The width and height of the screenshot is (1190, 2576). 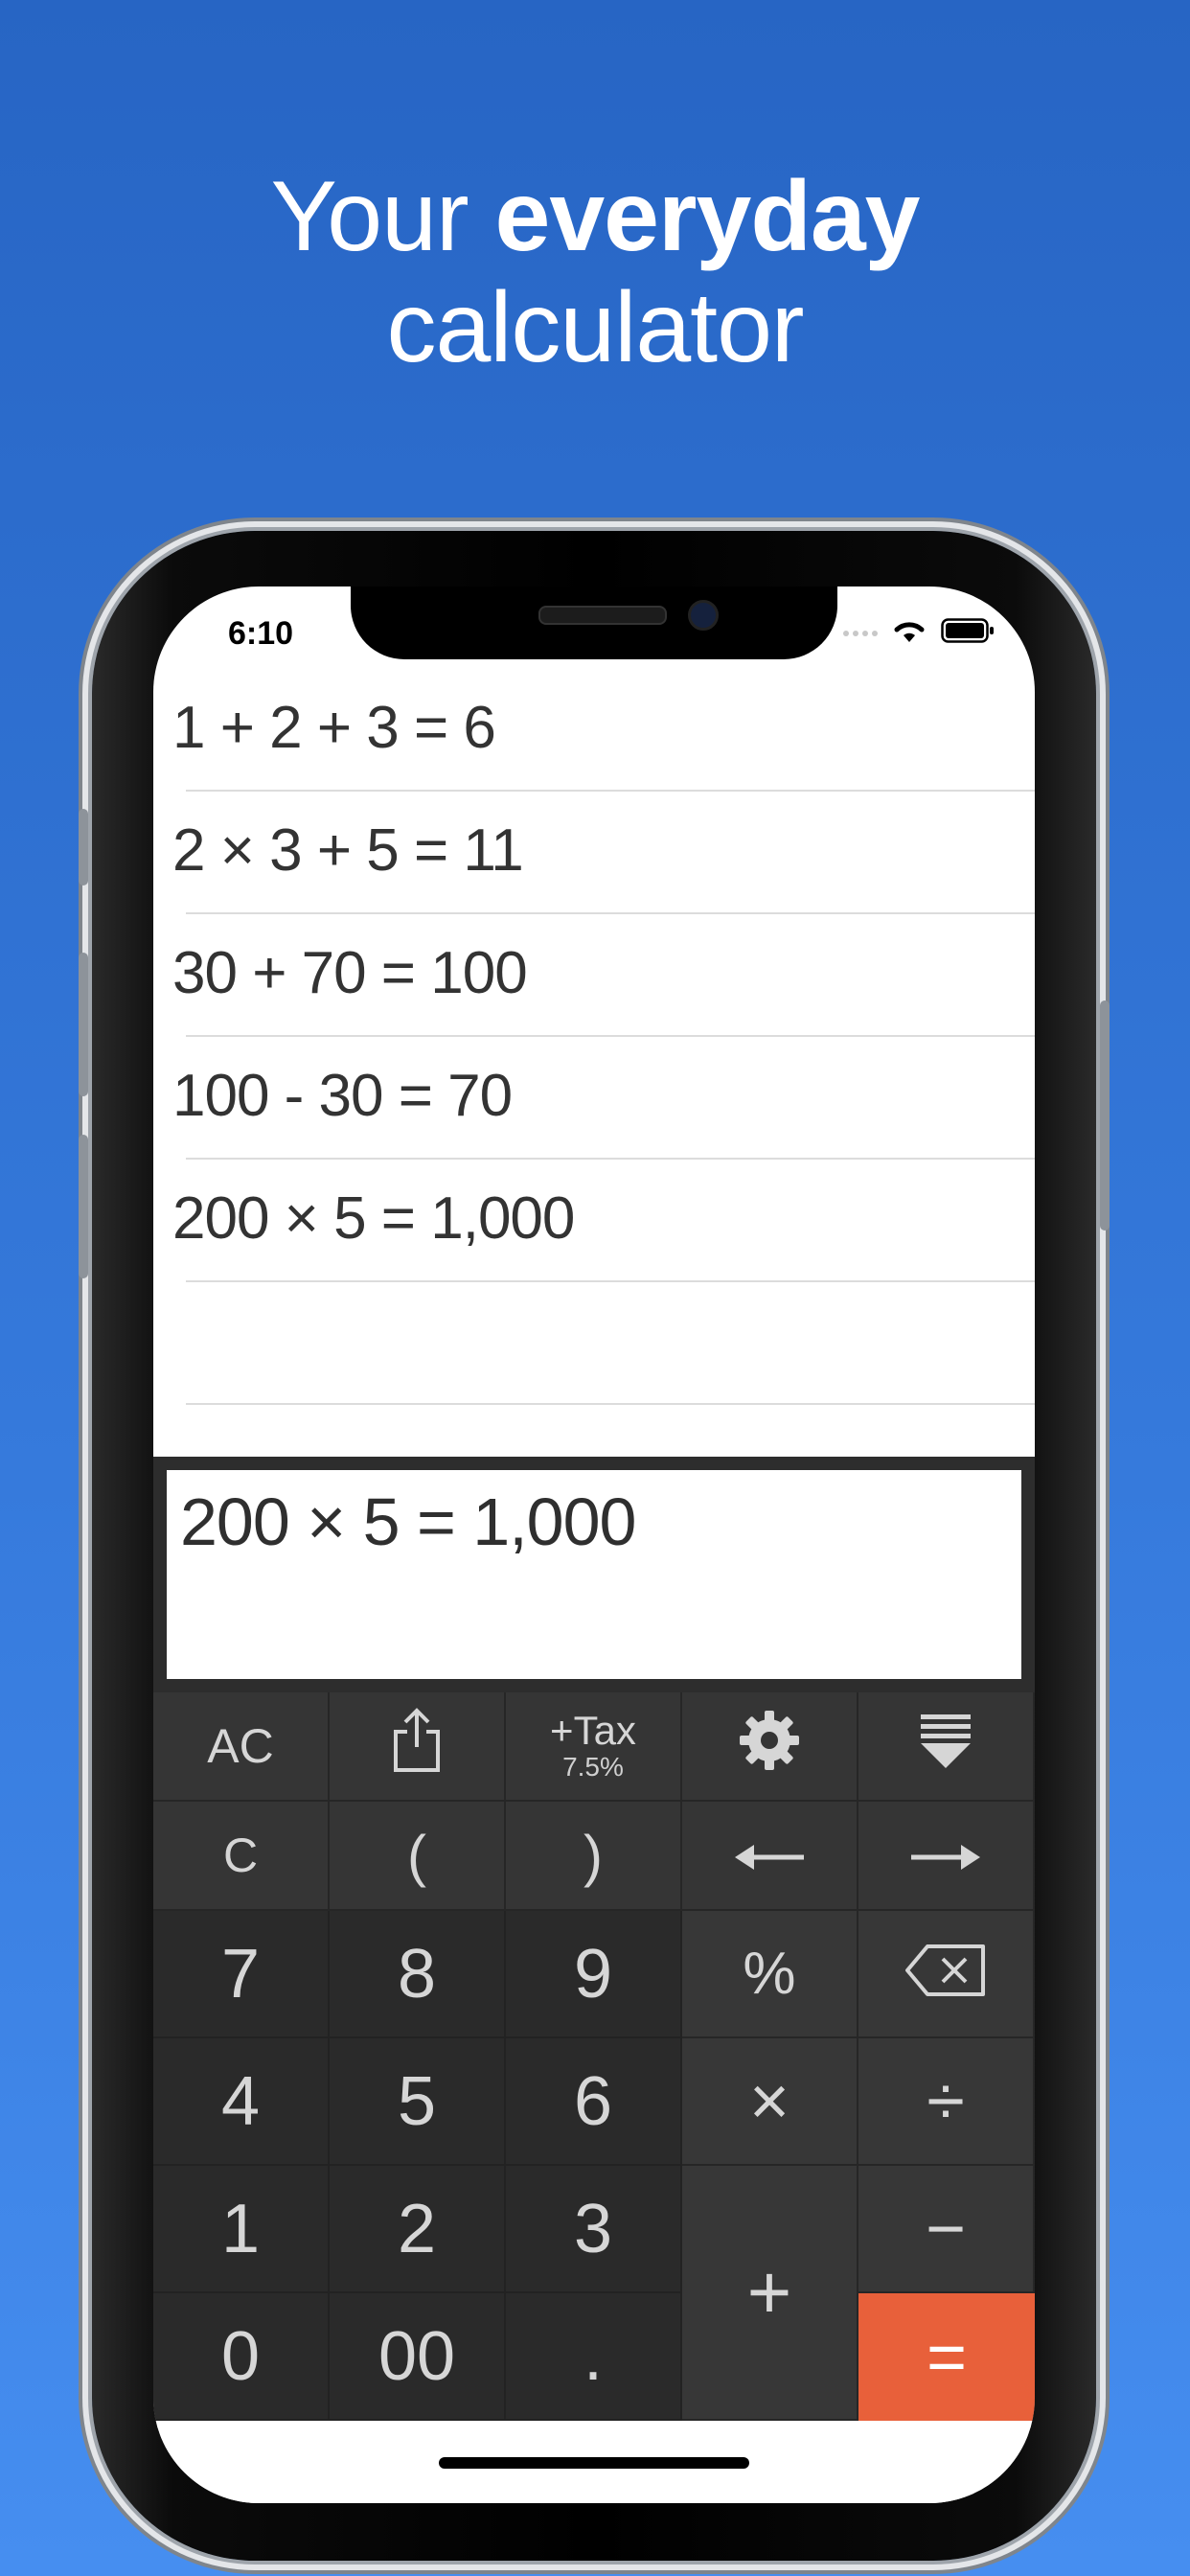 I want to click on share-icon, so click(x=417, y=1746).